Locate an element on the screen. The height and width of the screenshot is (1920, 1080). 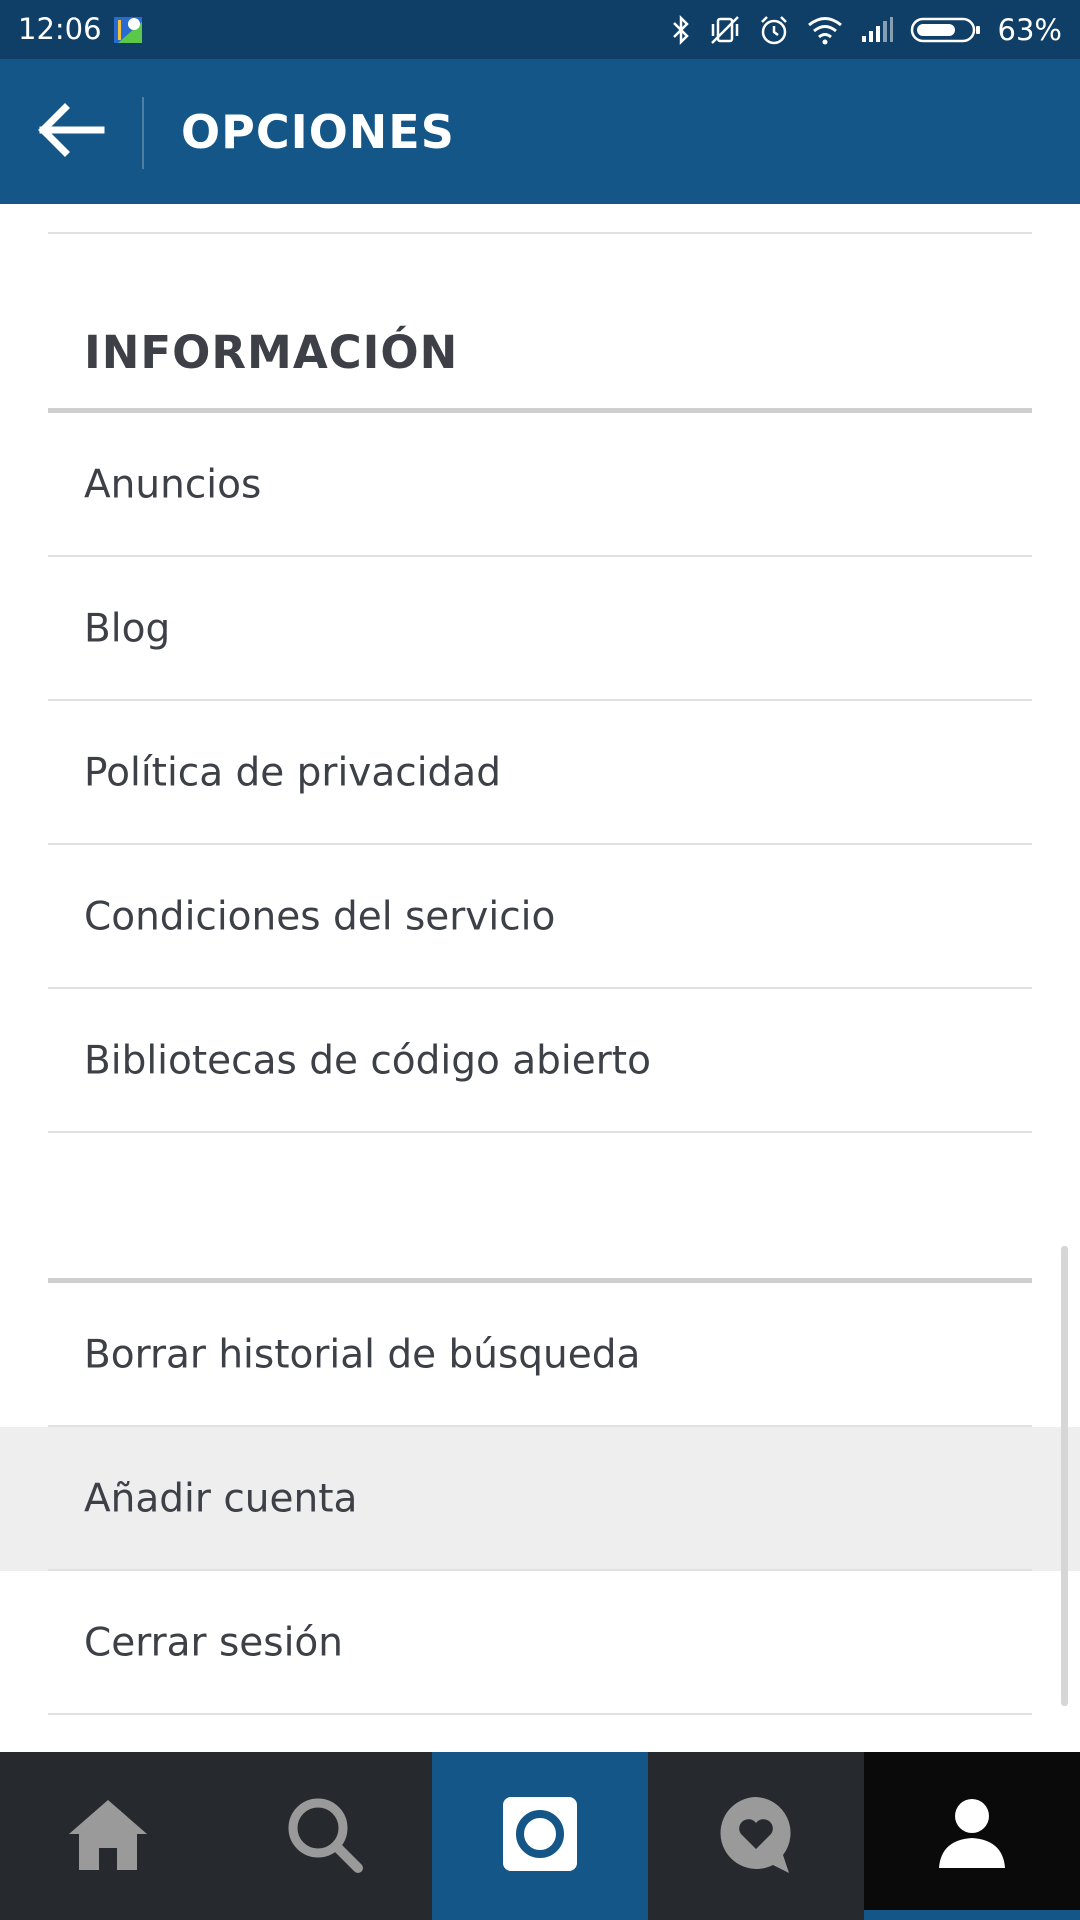
vibrate-off-icon is located at coordinates (725, 30).